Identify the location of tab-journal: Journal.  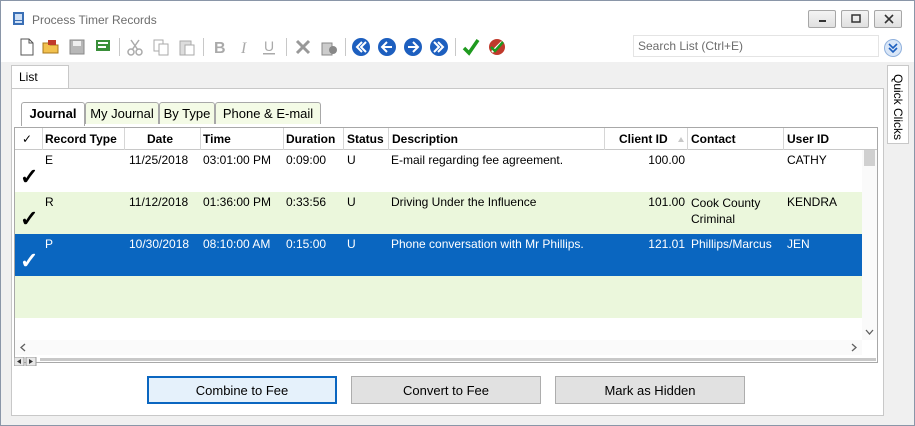
(53, 114).